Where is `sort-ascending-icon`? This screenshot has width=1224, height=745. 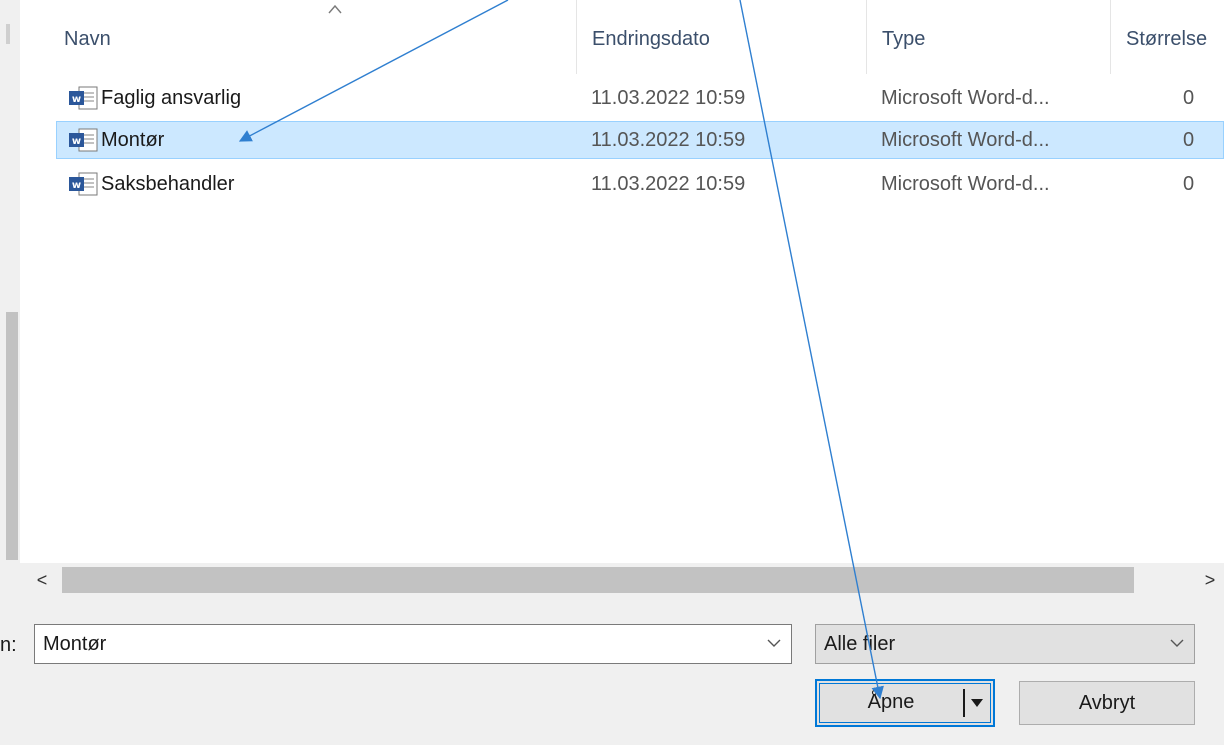
sort-ascending-icon is located at coordinates (335, 9).